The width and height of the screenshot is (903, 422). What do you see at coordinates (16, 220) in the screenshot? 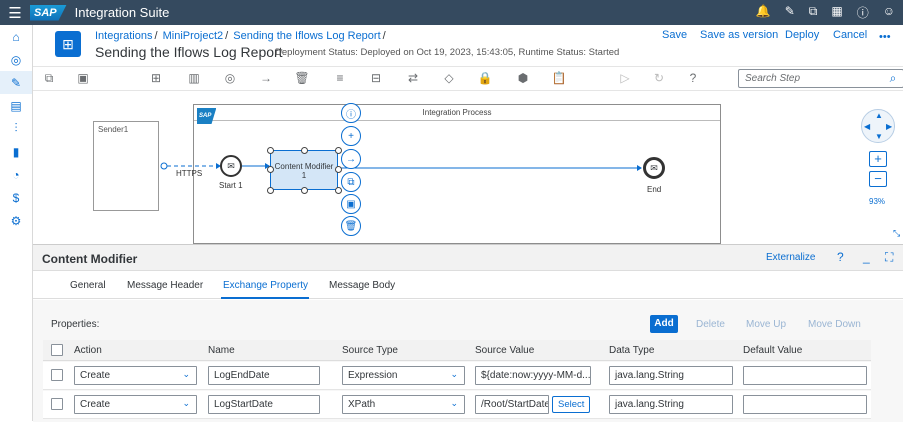
I see `gear-icon: ⚙` at bounding box center [16, 220].